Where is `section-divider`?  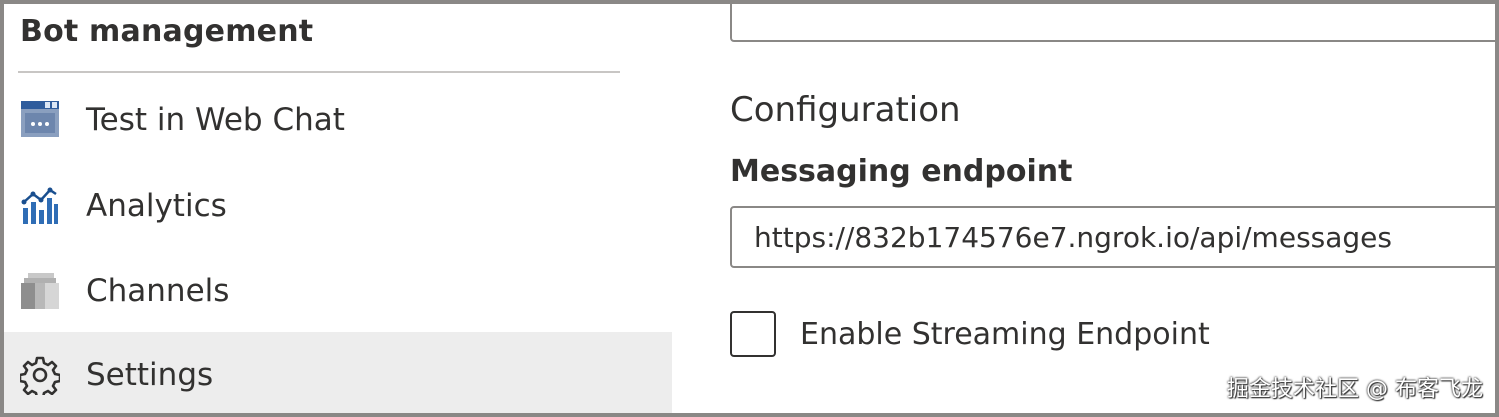
section-divider is located at coordinates (319, 72).